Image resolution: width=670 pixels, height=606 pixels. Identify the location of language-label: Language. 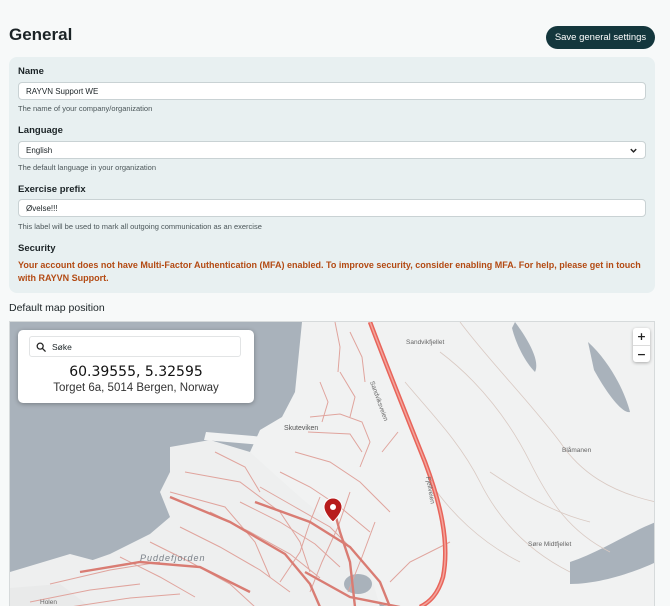
(40, 130).